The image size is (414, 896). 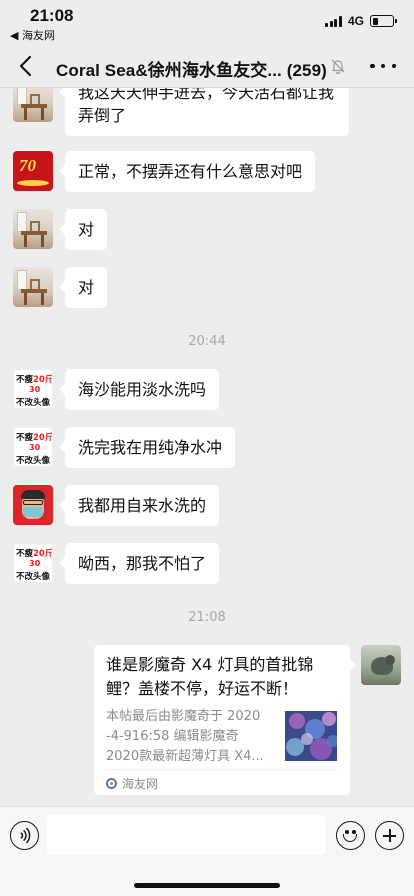 I want to click on link-card-title: 谁是影魔奇 X4 灯具的首批锦鲤？盖楼不停，好运不断！, so click(x=210, y=676).